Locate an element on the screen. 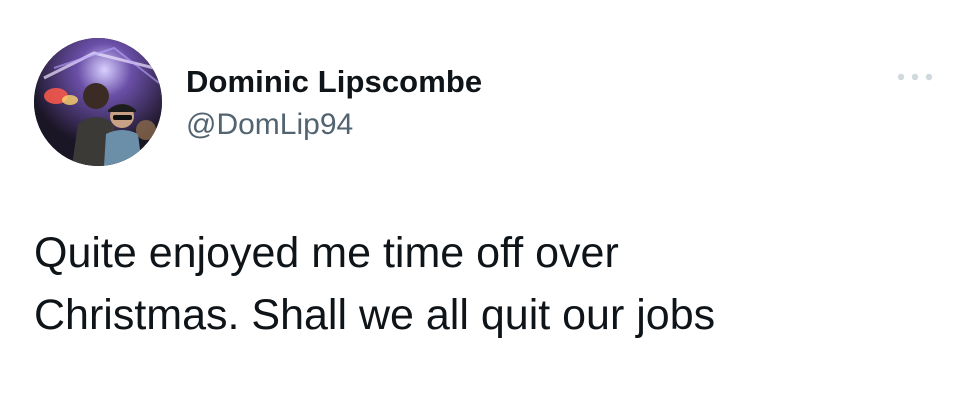 The image size is (974, 403). avatar is located at coordinates (98, 102).